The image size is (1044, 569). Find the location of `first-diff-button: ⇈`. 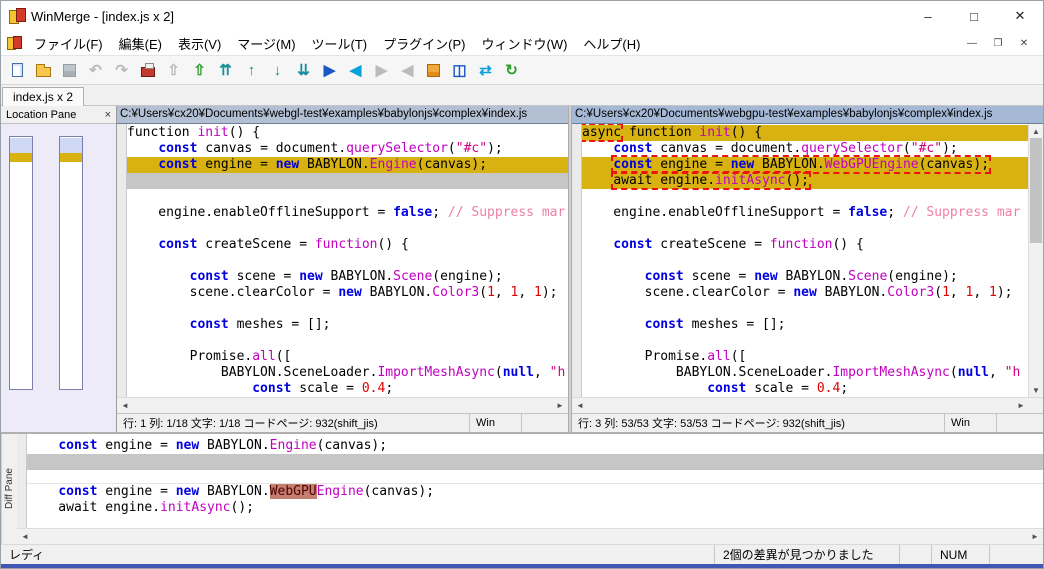

first-diff-button: ⇈ is located at coordinates (225, 70).